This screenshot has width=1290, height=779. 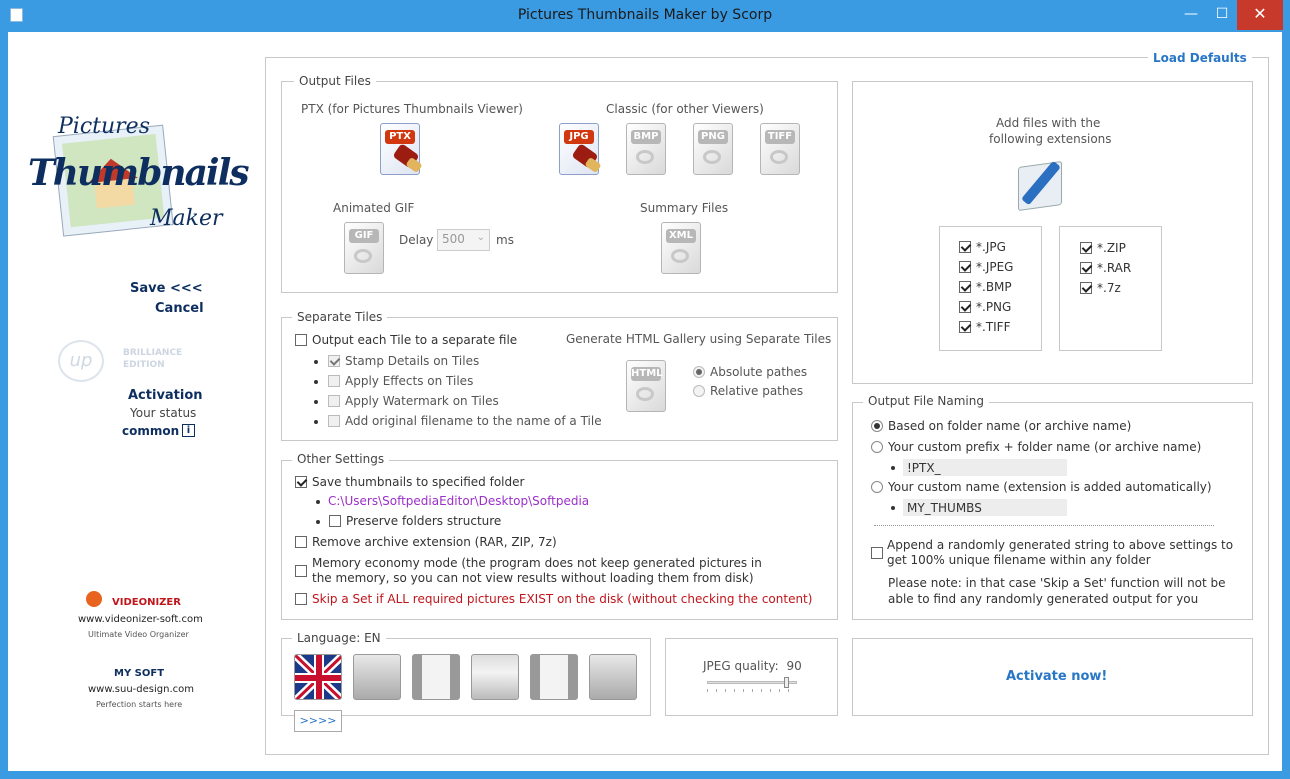 What do you see at coordinates (416, 240) in the screenshot?
I see `delay-label: Delay` at bounding box center [416, 240].